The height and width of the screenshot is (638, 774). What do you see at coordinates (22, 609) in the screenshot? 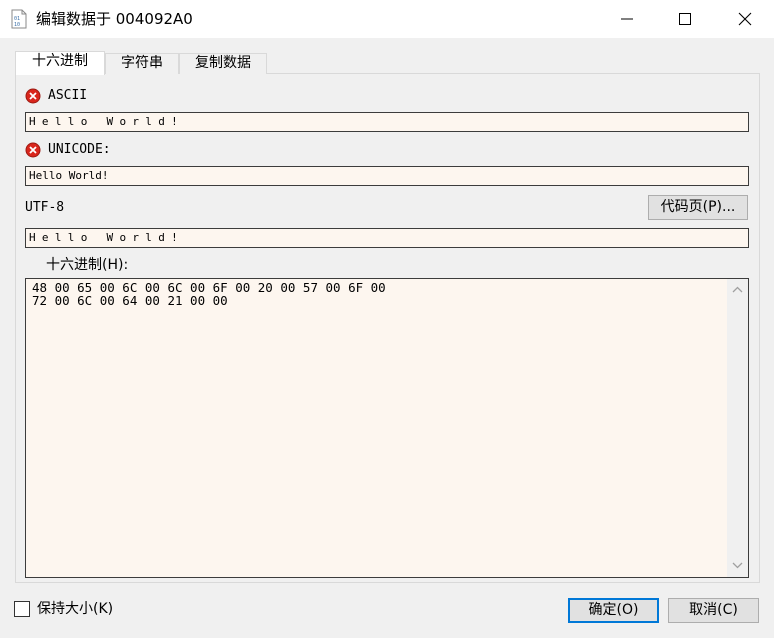
I see `keep-size-checkbox` at bounding box center [22, 609].